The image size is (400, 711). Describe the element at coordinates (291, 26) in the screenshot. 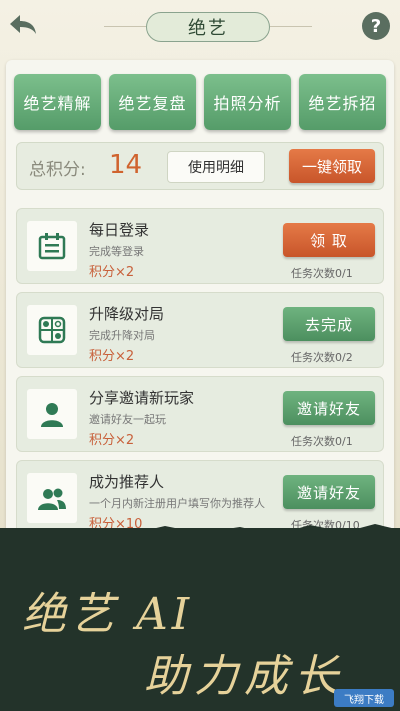

I see `title-divider-right` at that location.